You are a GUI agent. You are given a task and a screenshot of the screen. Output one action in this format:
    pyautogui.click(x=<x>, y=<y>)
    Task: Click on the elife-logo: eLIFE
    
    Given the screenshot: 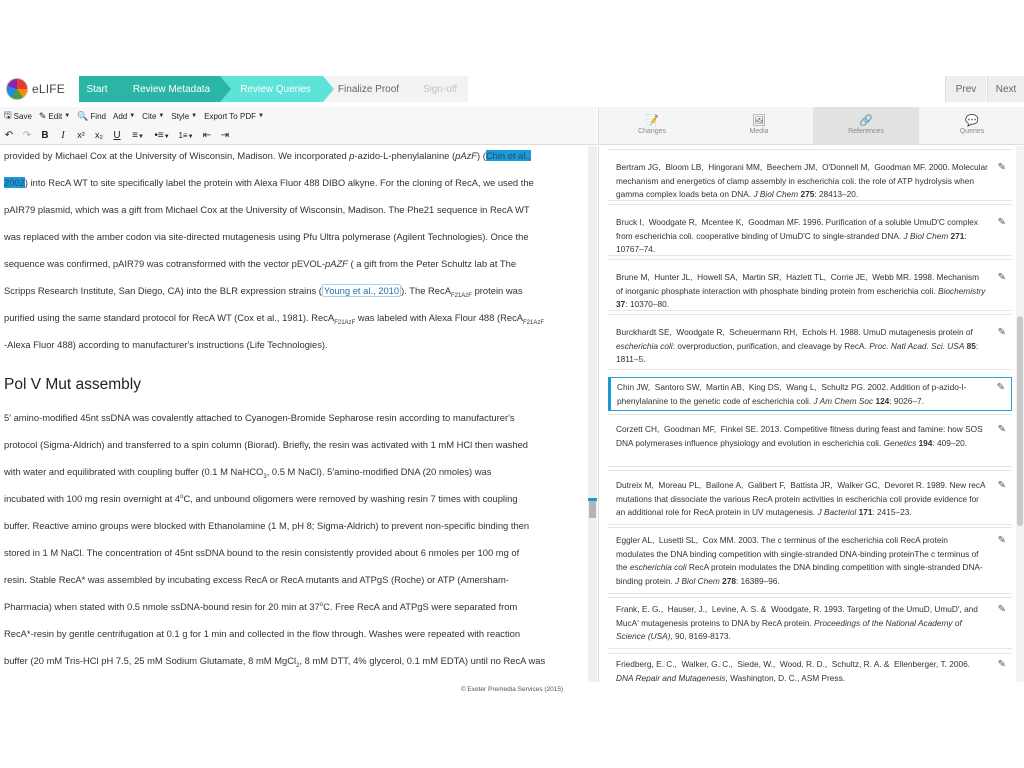 What is the action you would take?
    pyautogui.click(x=35, y=89)
    